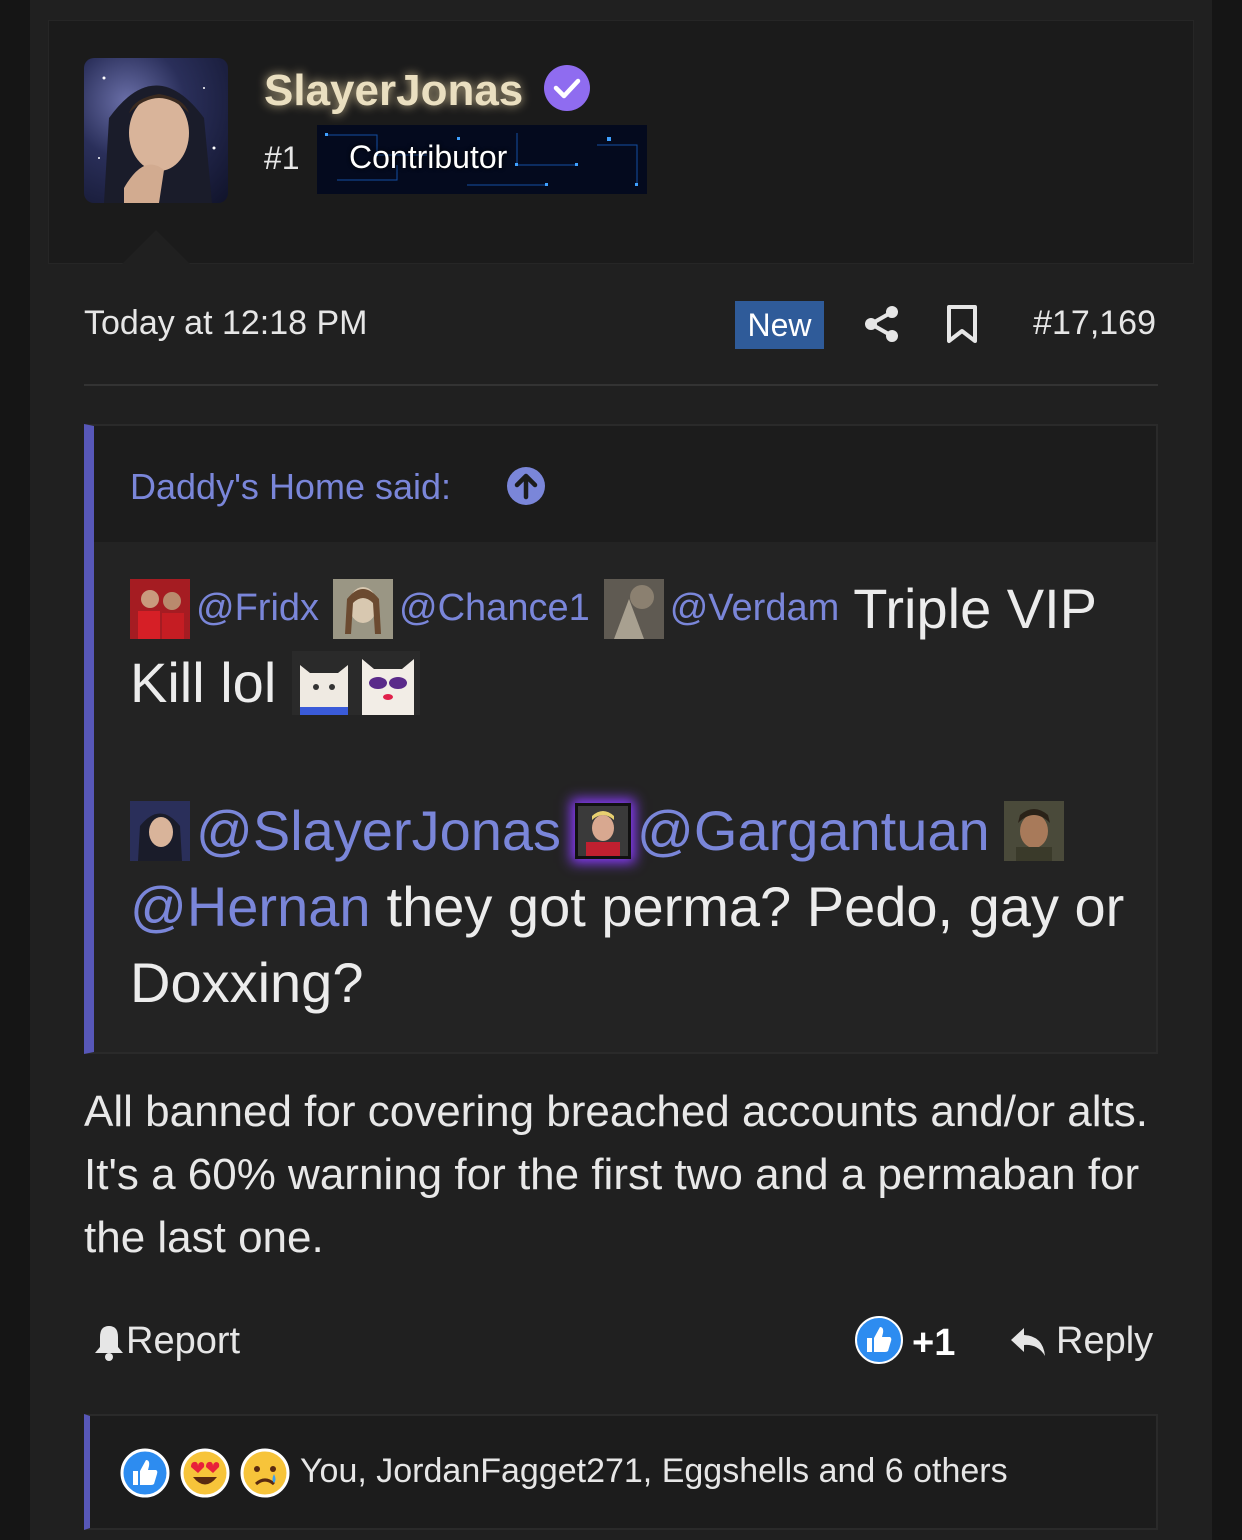 The image size is (1242, 1540). Describe the element at coordinates (324, 682) in the screenshot. I see `cat-emoji-icon` at that location.